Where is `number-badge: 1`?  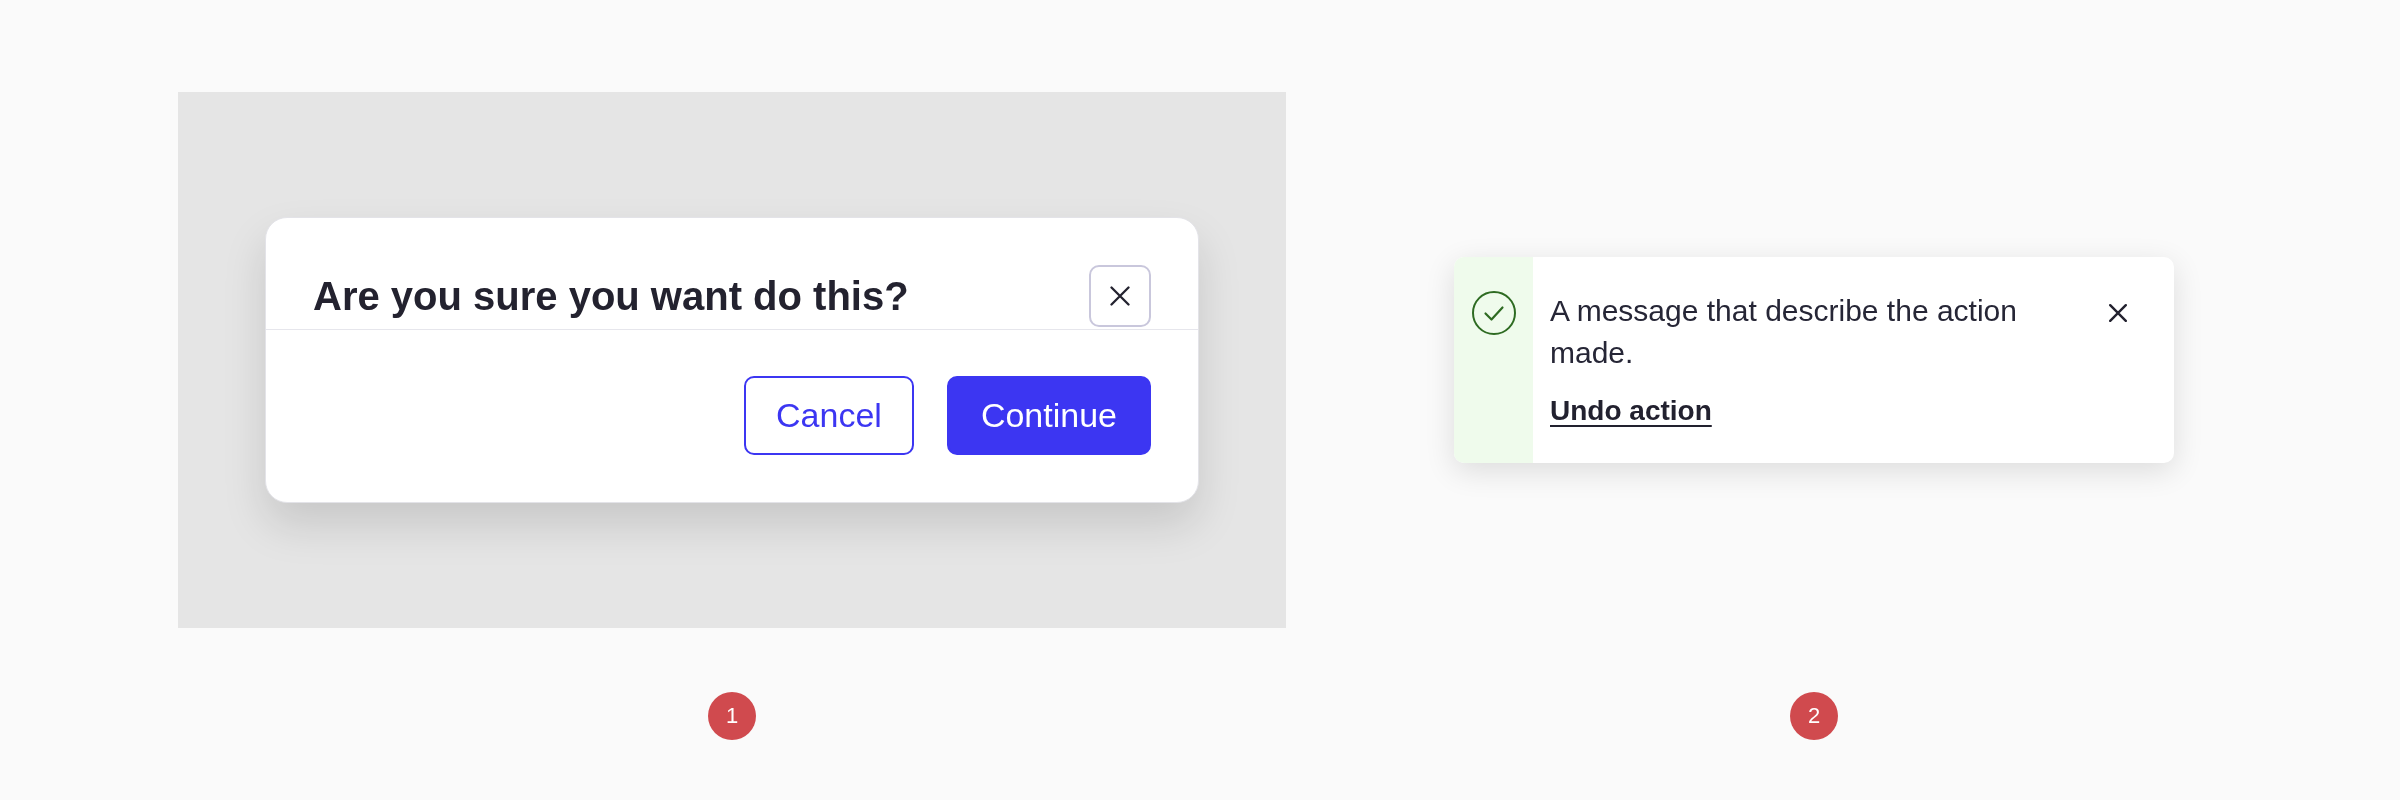
number-badge: 1 is located at coordinates (732, 716).